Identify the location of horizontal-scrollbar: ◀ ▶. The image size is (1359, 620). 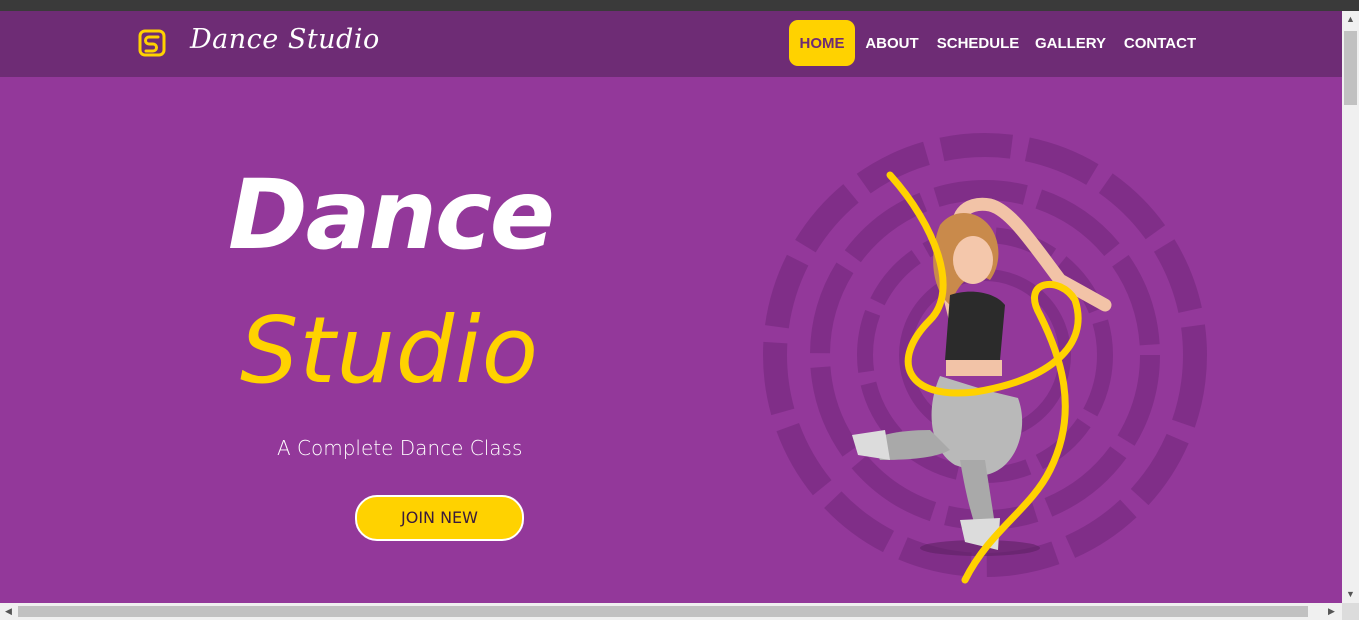
(671, 611).